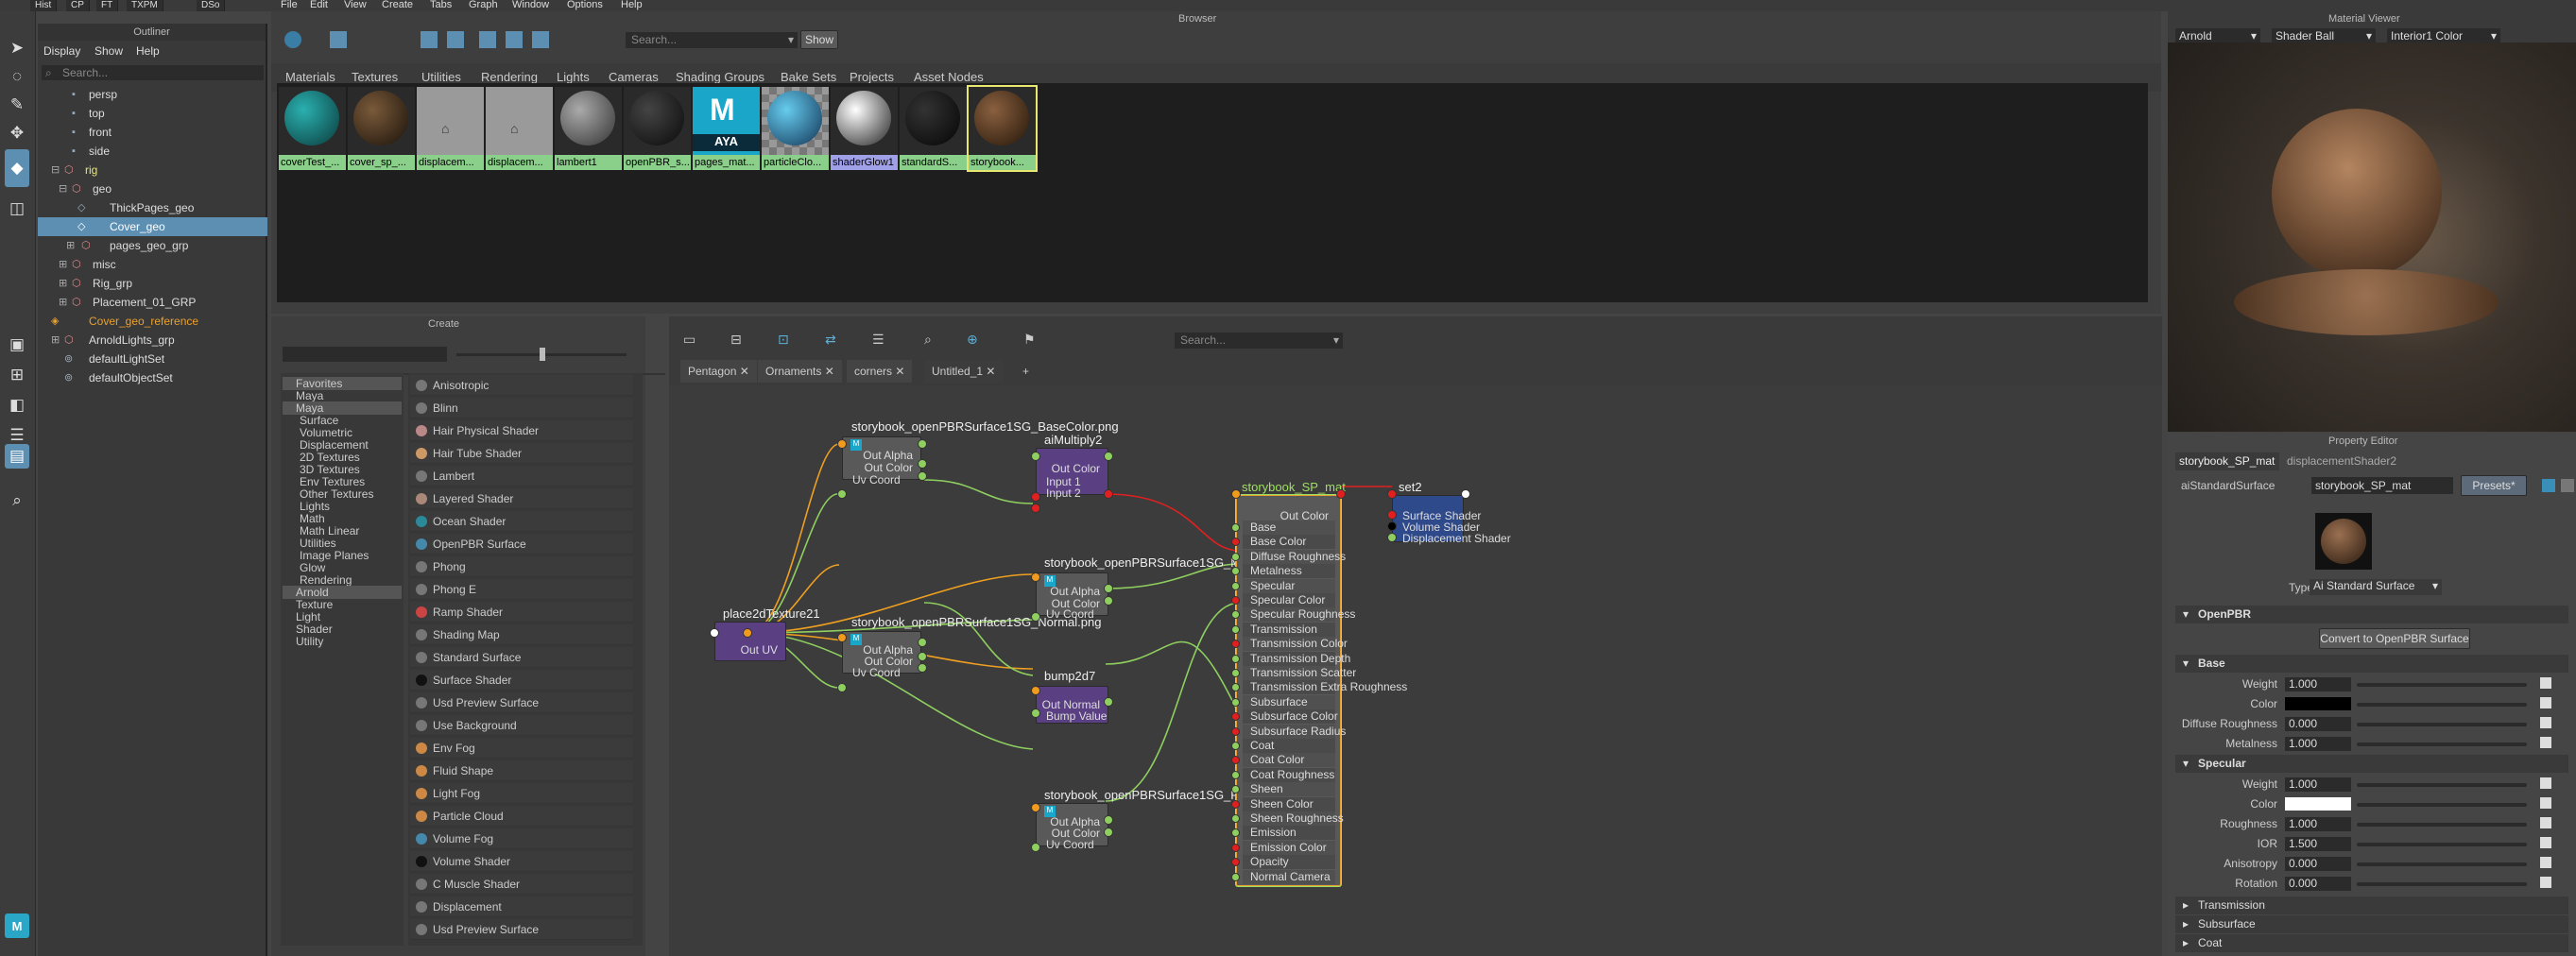 The image size is (2576, 956). What do you see at coordinates (326, 580) in the screenshot?
I see `tree-rendering: Rendering` at bounding box center [326, 580].